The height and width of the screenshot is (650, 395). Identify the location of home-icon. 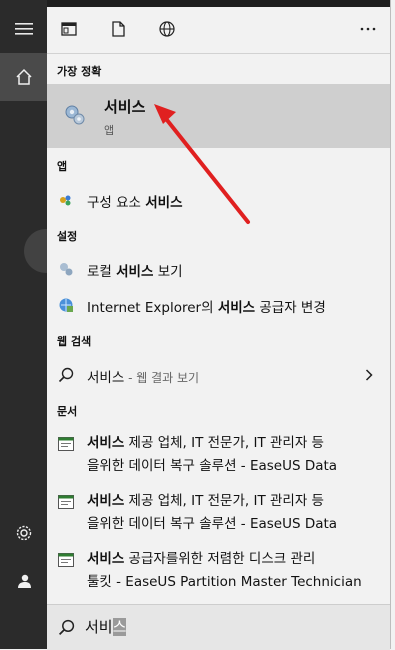
(23, 76).